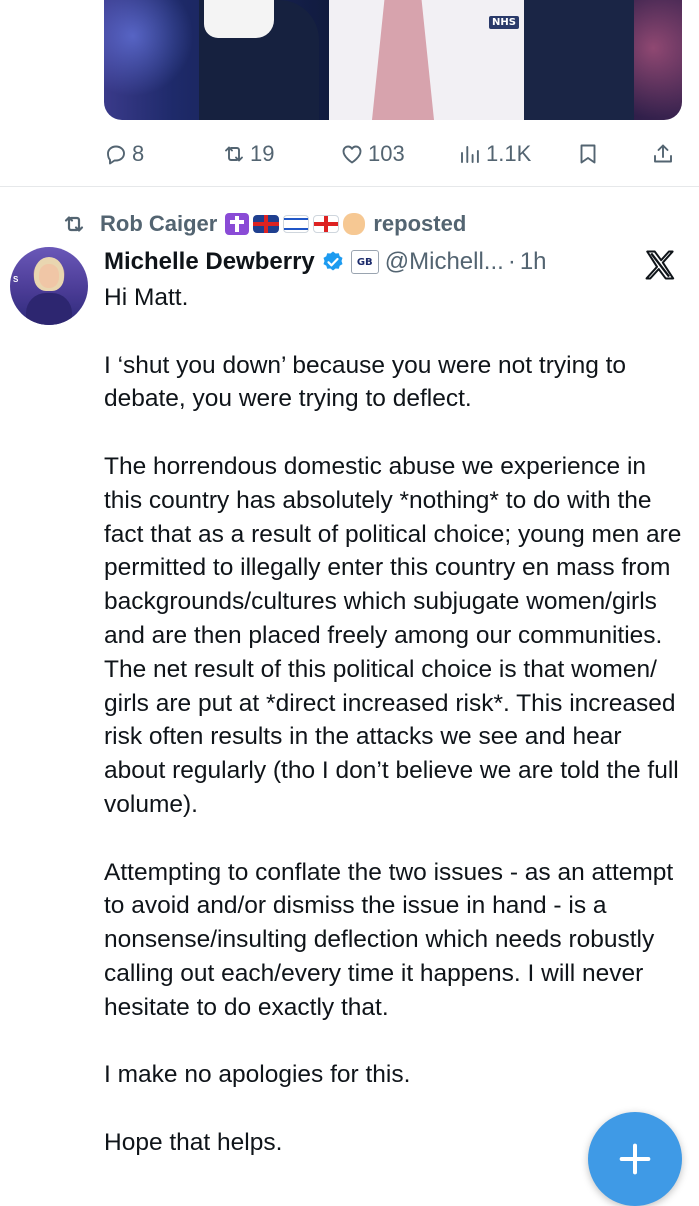 The width and height of the screenshot is (699, 1206). I want to click on england-flag-icon, so click(326, 224).